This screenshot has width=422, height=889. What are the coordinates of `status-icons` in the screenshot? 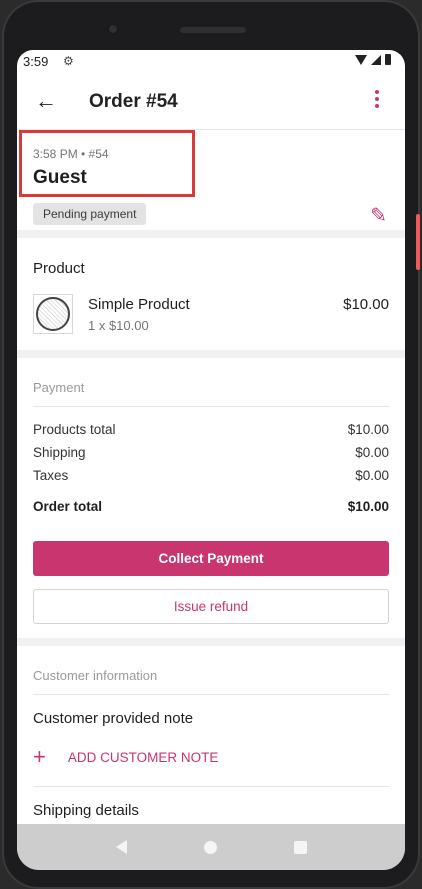 It's located at (373, 59).